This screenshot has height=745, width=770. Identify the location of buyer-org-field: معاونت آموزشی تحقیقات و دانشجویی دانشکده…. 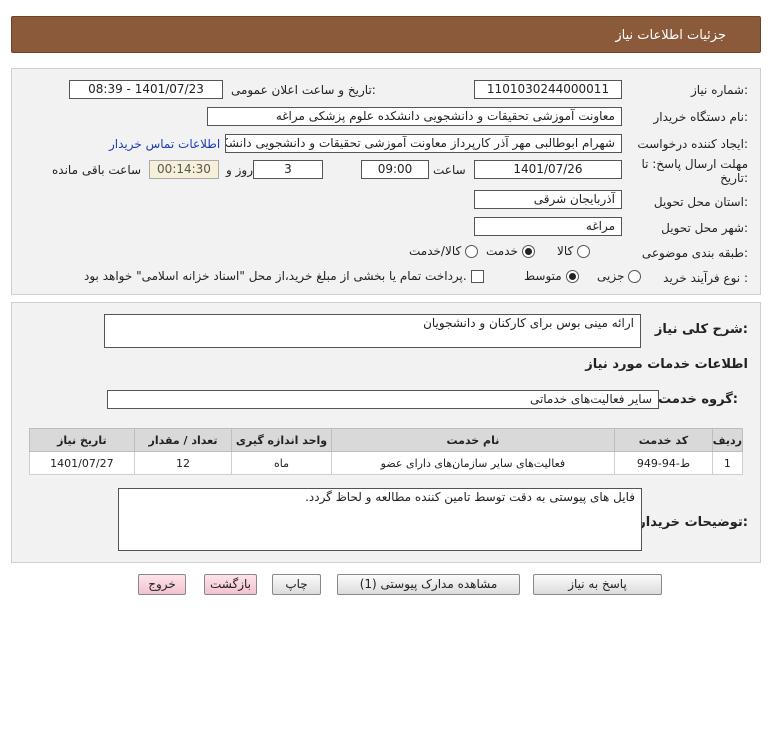
(414, 116).